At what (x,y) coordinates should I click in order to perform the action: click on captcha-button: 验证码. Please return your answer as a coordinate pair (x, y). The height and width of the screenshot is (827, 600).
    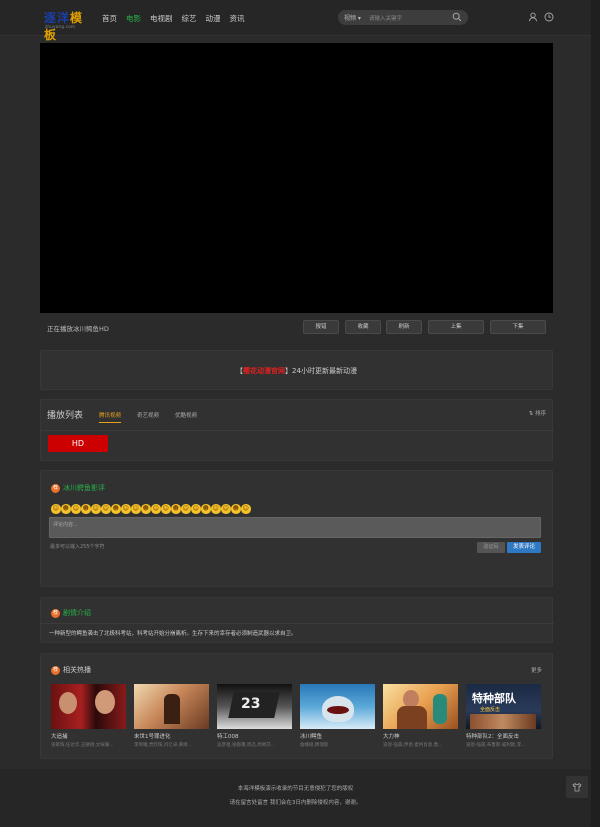
    Looking at the image, I should click on (491, 547).